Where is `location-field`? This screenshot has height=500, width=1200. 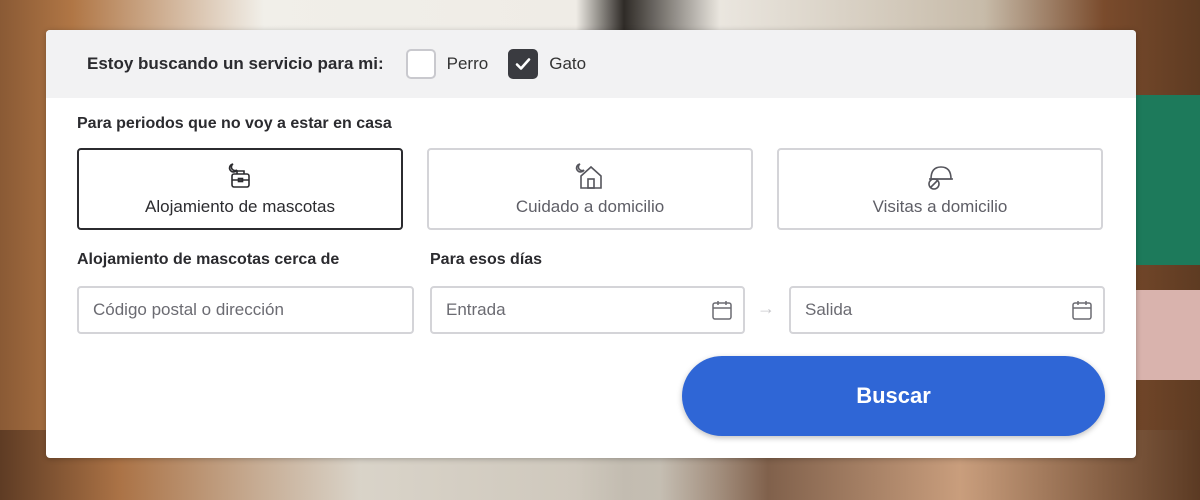 location-field is located at coordinates (245, 310).